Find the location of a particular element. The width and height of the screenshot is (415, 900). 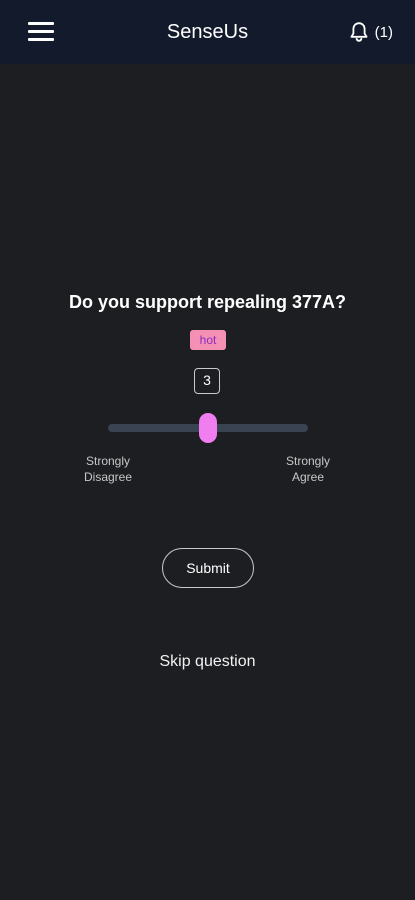

scale-label-strongly-agree: Strongly Agree is located at coordinates (308, 469).